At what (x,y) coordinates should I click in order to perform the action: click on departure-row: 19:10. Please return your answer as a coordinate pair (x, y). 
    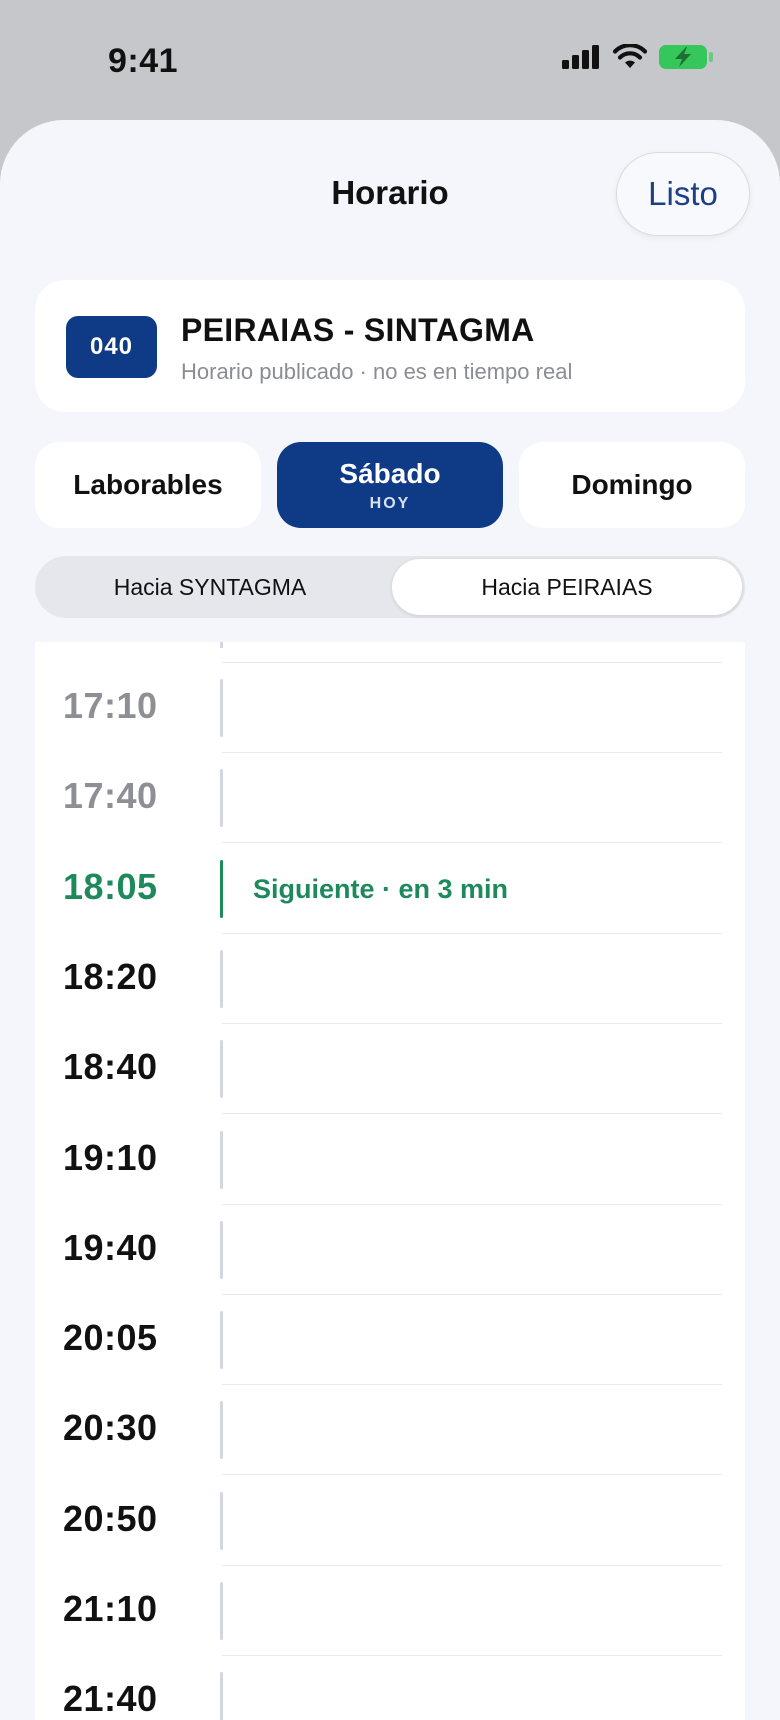
    Looking at the image, I should click on (390, 1160).